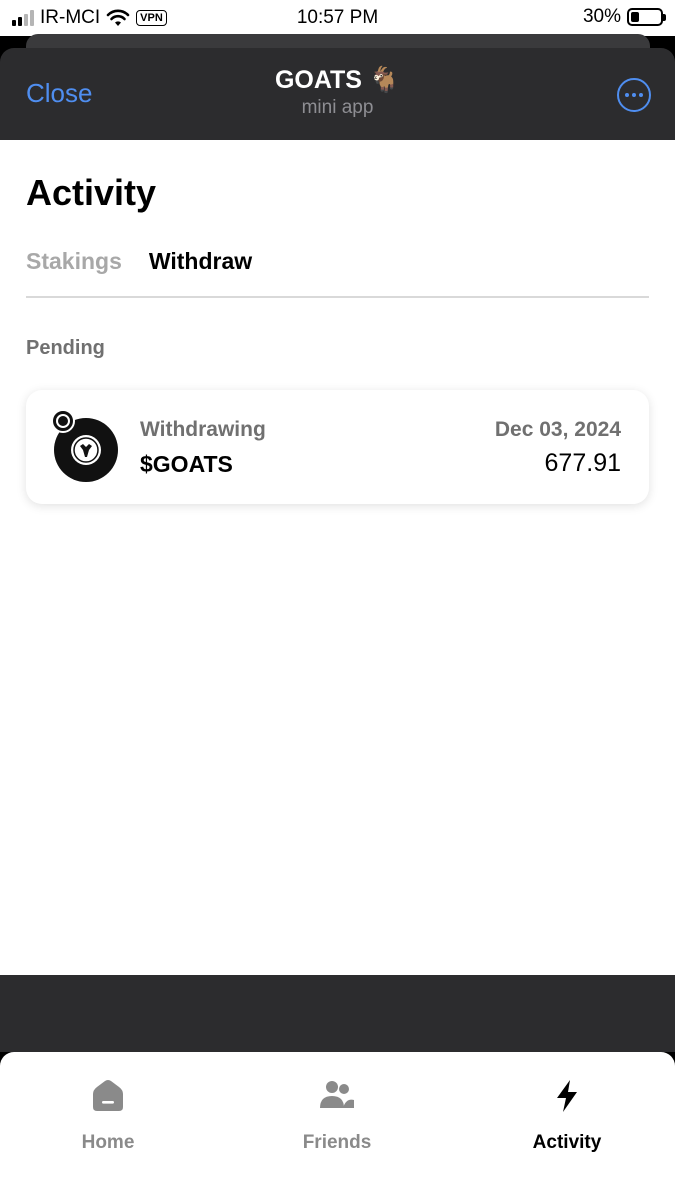 This screenshot has width=675, height=1200. What do you see at coordinates (108, 1116) in the screenshot?
I see `nav-item-home: Home` at bounding box center [108, 1116].